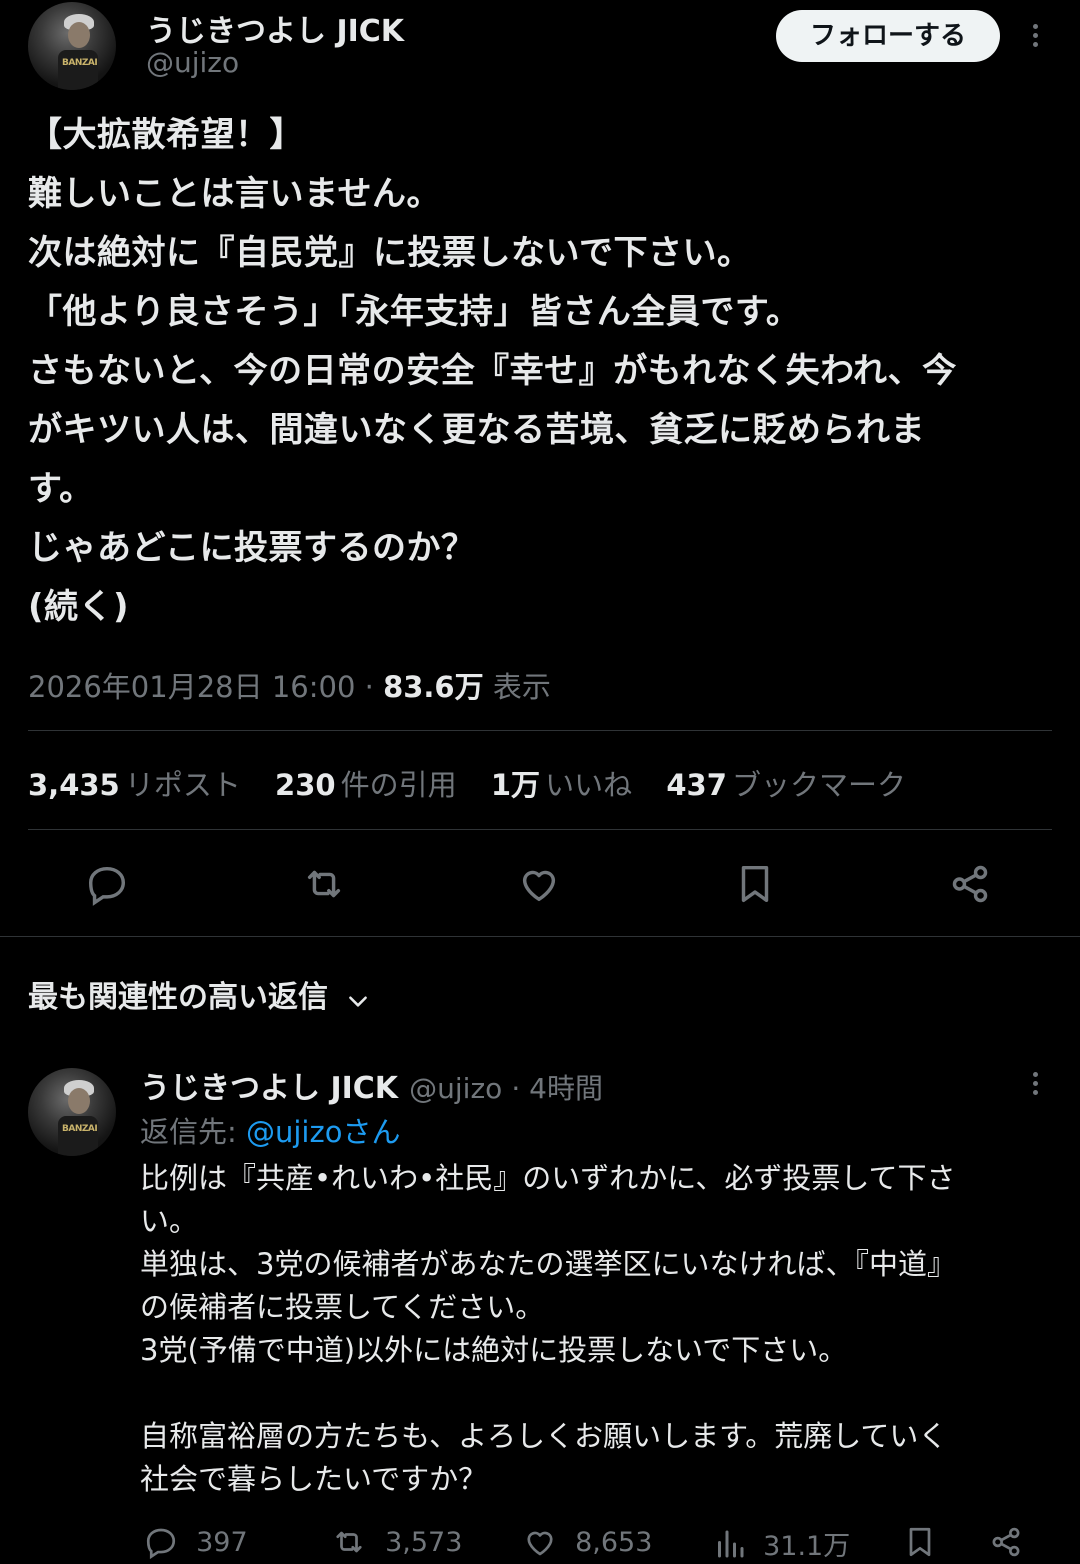  Describe the element at coordinates (455, 1088) in the screenshot. I see `reply-handle: @ujizo` at that location.